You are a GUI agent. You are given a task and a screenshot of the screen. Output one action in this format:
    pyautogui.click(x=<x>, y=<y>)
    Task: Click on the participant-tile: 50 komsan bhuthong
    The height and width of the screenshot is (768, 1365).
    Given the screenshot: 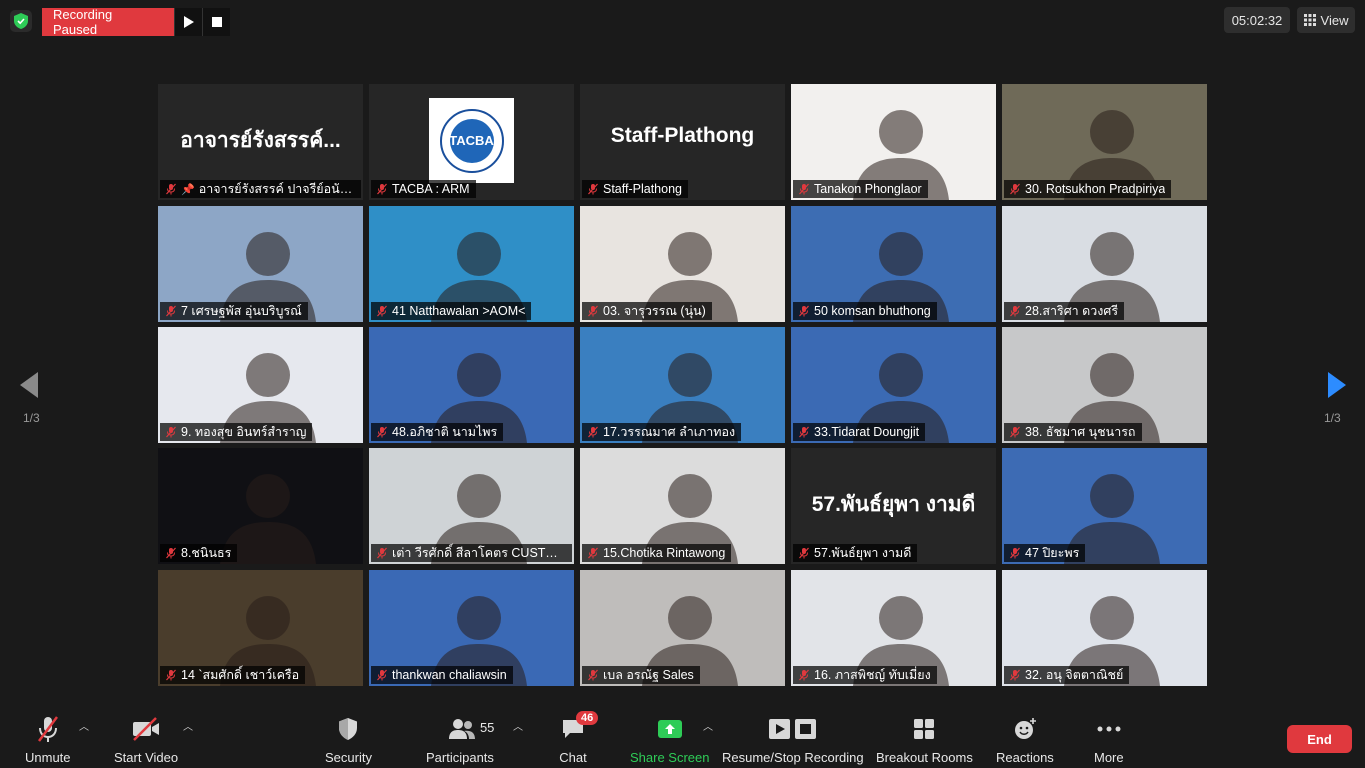 What is the action you would take?
    pyautogui.click(x=893, y=264)
    